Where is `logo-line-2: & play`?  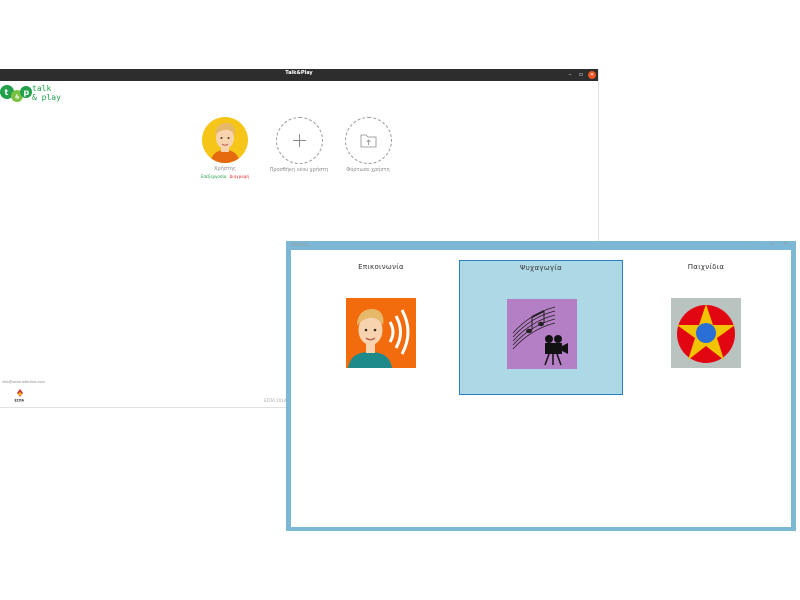
logo-line-2: & play is located at coordinates (46, 97).